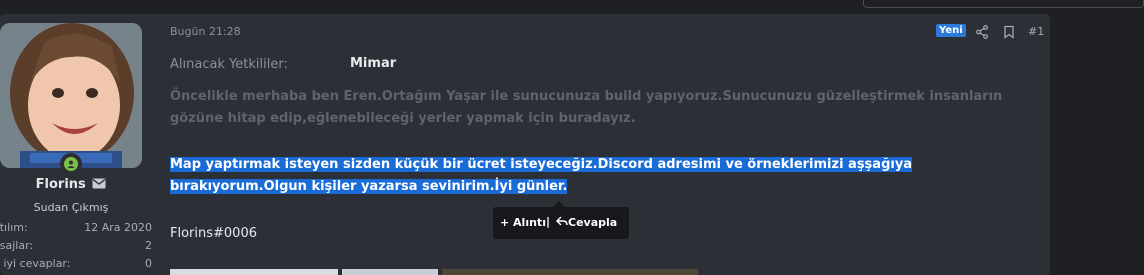 Image resolution: width=1144 pixels, height=275 pixels. What do you see at coordinates (523, 222) in the screenshot?
I see `quote-button: + Alıntı` at bounding box center [523, 222].